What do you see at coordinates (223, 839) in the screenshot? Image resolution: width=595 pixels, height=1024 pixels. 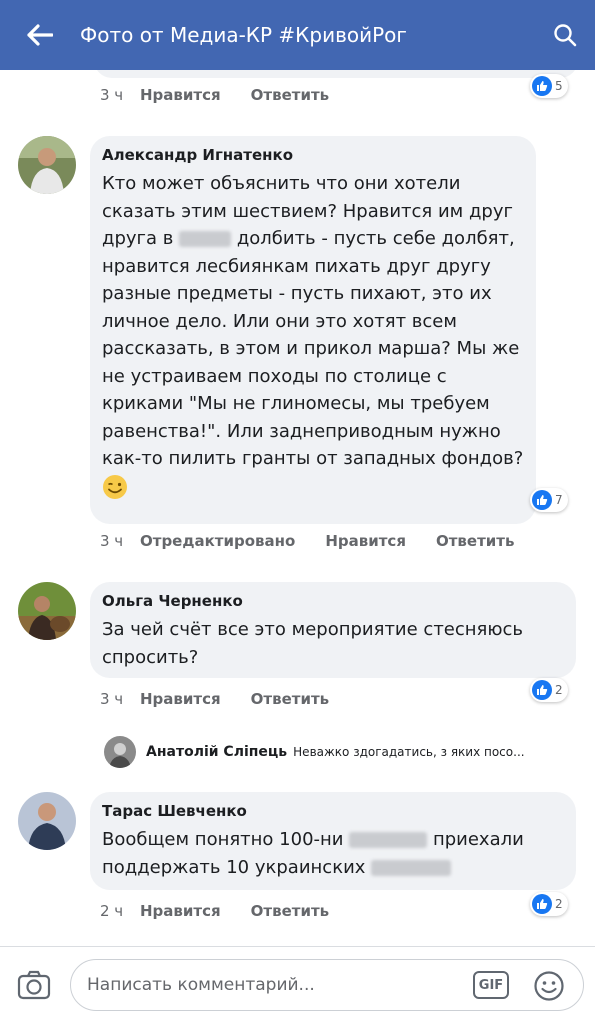 I see `comment-text-part: Вообщем понятно 100-ни` at bounding box center [223, 839].